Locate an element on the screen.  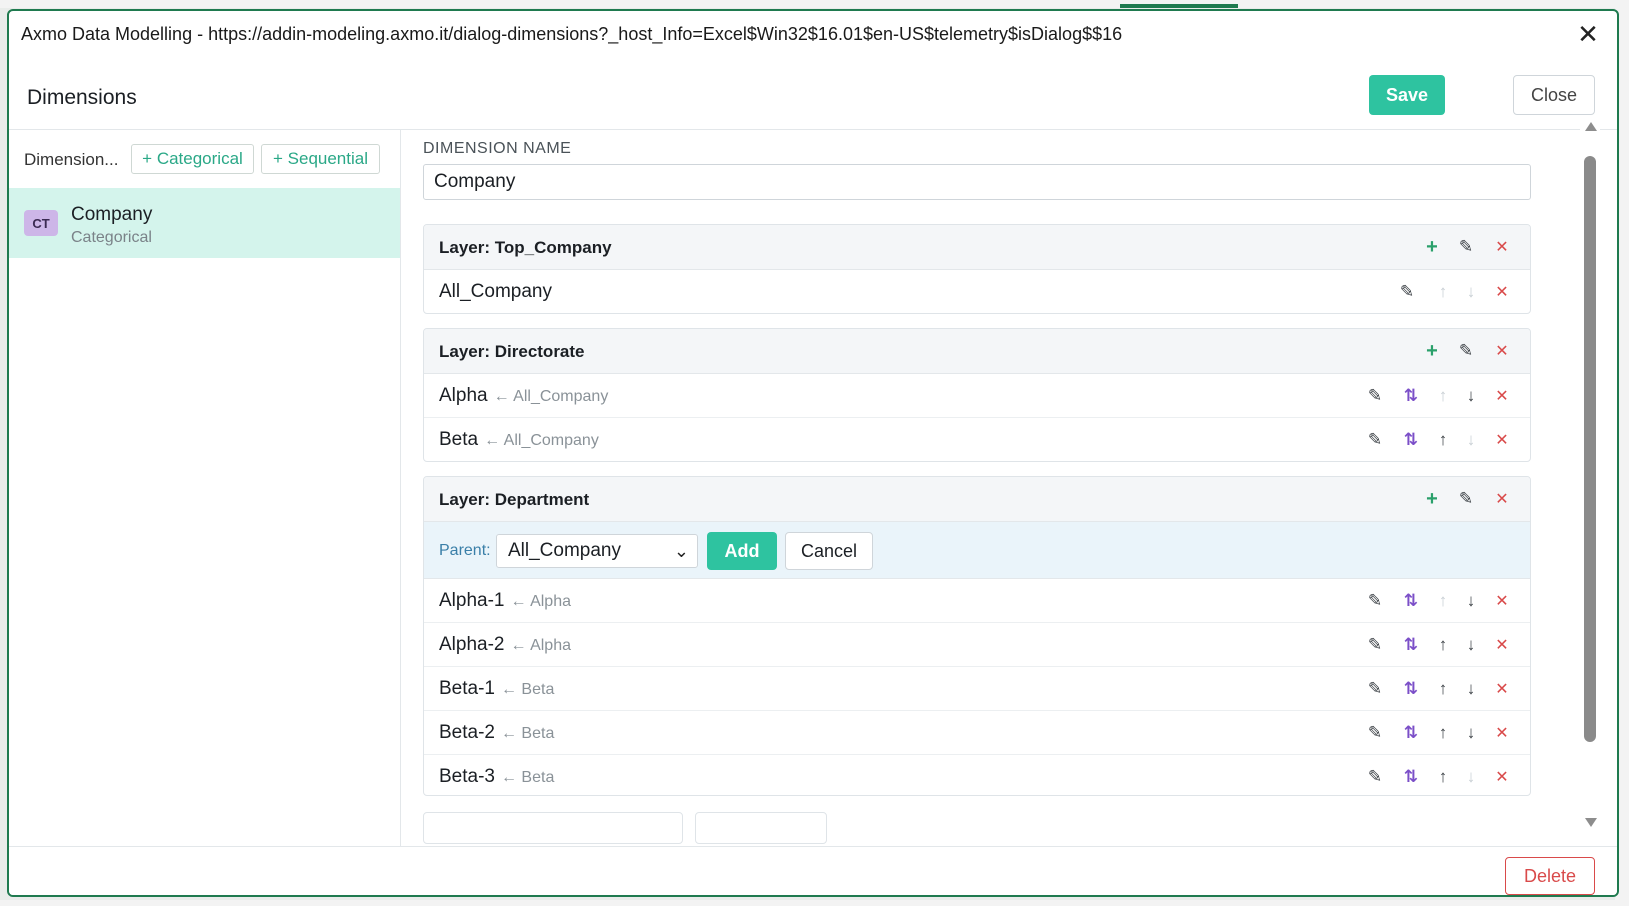
scroll-down-arrow-icon is located at coordinates (1591, 822).